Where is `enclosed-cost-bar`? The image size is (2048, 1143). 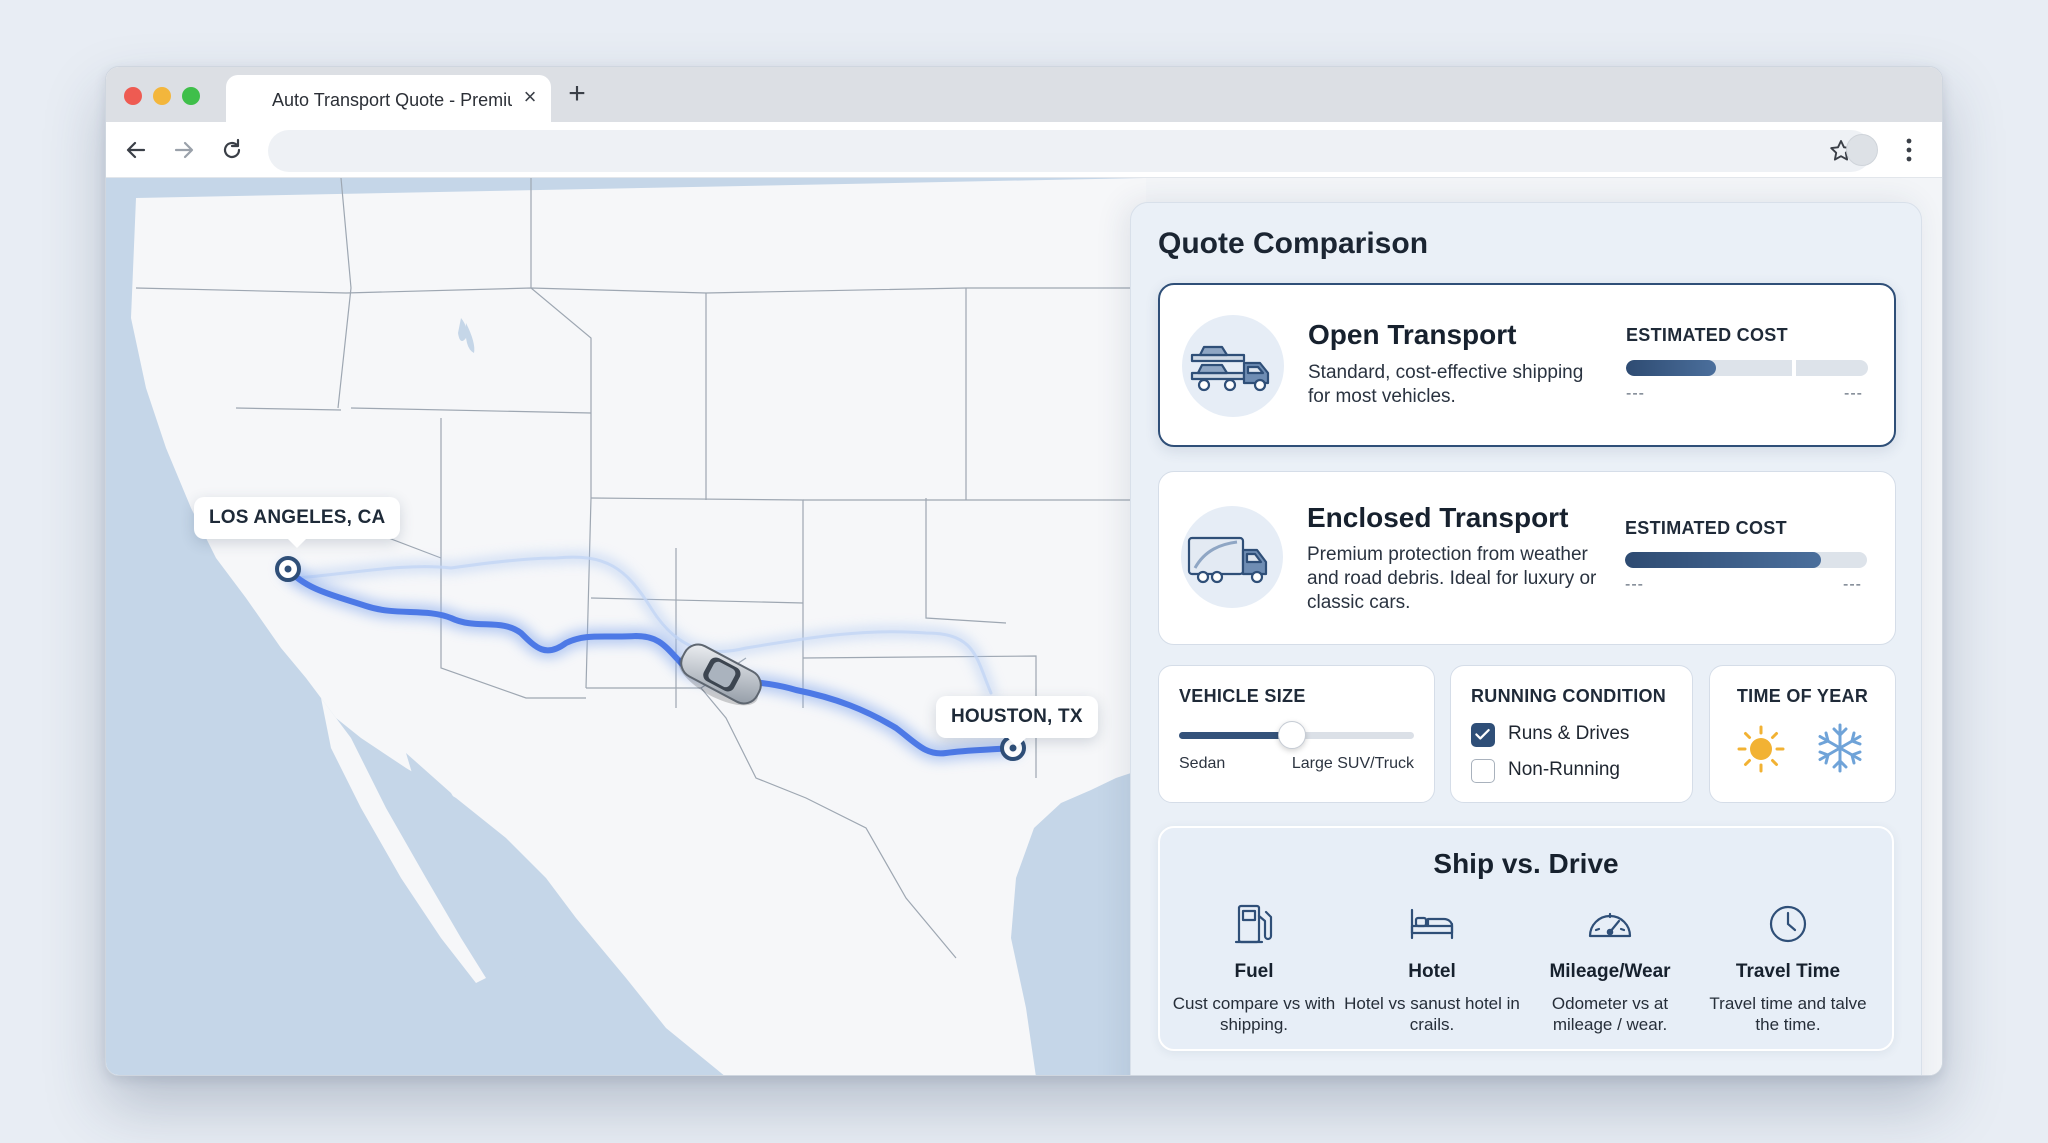
enclosed-cost-bar is located at coordinates (1746, 560).